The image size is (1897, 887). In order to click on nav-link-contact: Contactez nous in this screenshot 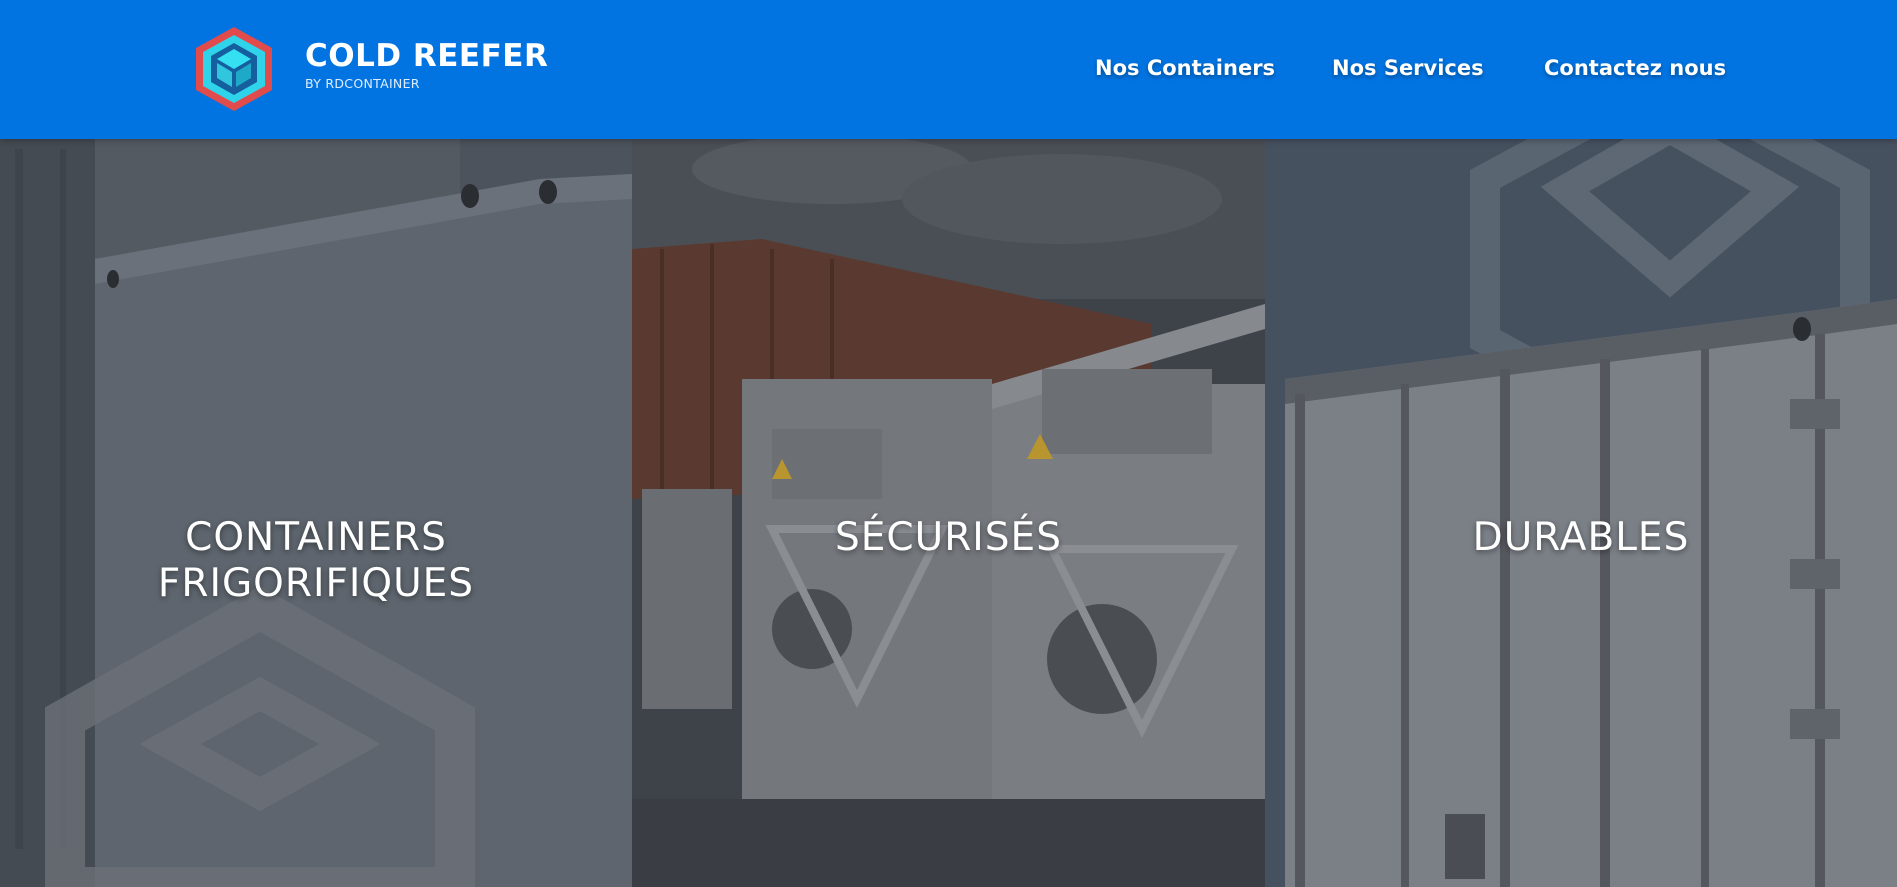, I will do `click(1635, 68)`.